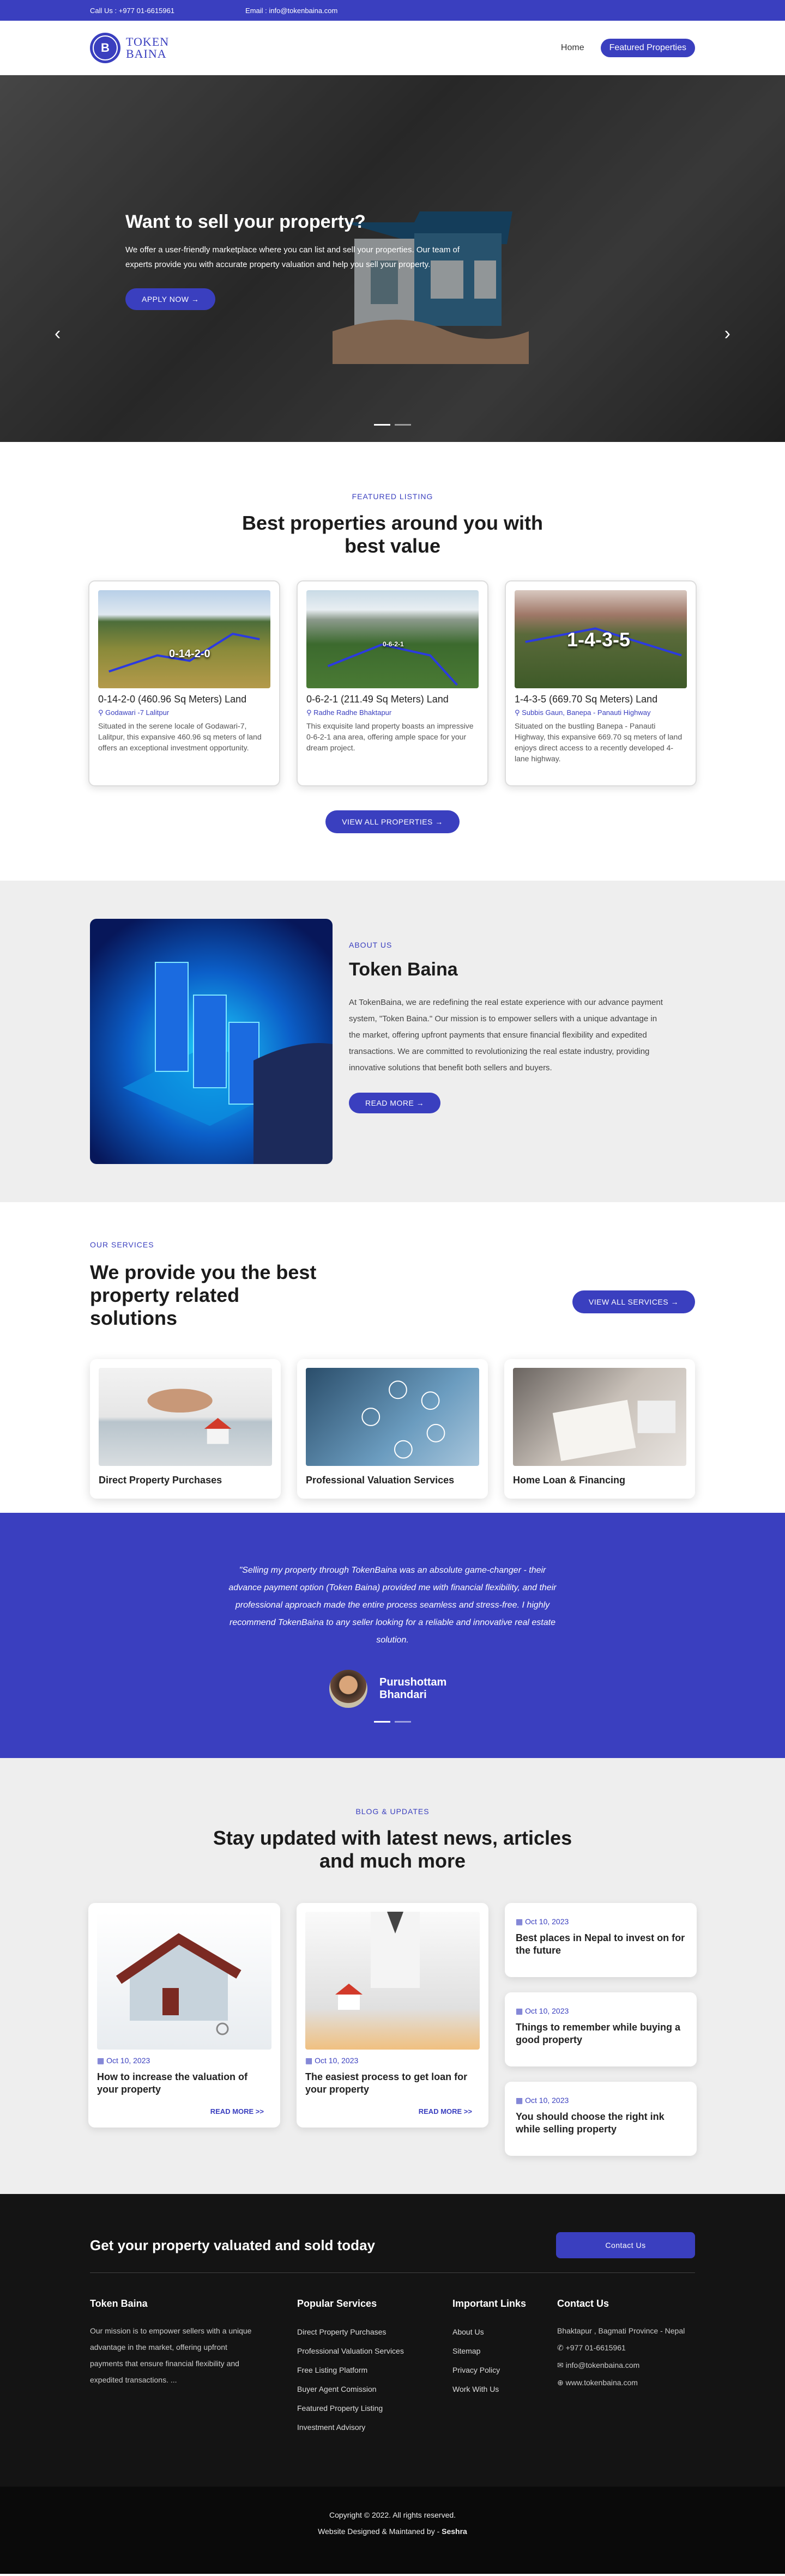 This screenshot has height=2576, width=785. What do you see at coordinates (184, 699) in the screenshot?
I see `property-title: 0-14-2-0 (460.96 Sq Meters) Land` at bounding box center [184, 699].